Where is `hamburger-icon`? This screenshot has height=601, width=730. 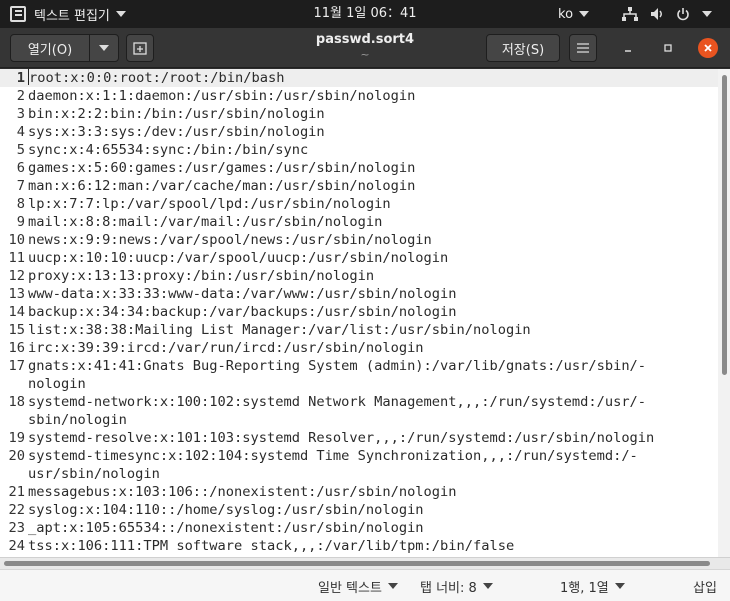 hamburger-icon is located at coordinates (583, 48).